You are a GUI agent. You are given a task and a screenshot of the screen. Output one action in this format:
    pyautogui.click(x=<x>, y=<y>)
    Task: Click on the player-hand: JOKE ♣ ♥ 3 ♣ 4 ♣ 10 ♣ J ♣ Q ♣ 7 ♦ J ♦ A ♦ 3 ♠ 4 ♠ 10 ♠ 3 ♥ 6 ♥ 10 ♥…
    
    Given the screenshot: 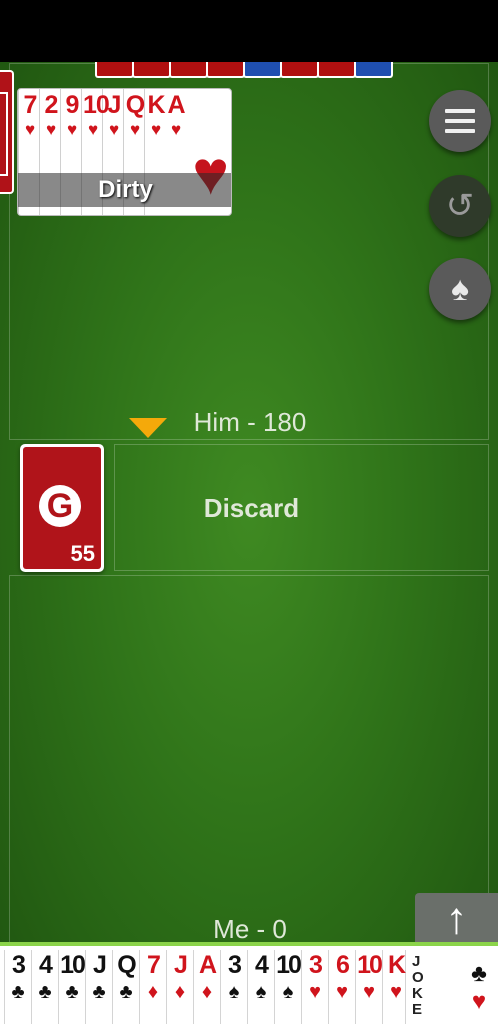 What is the action you would take?
    pyautogui.click(x=249, y=983)
    